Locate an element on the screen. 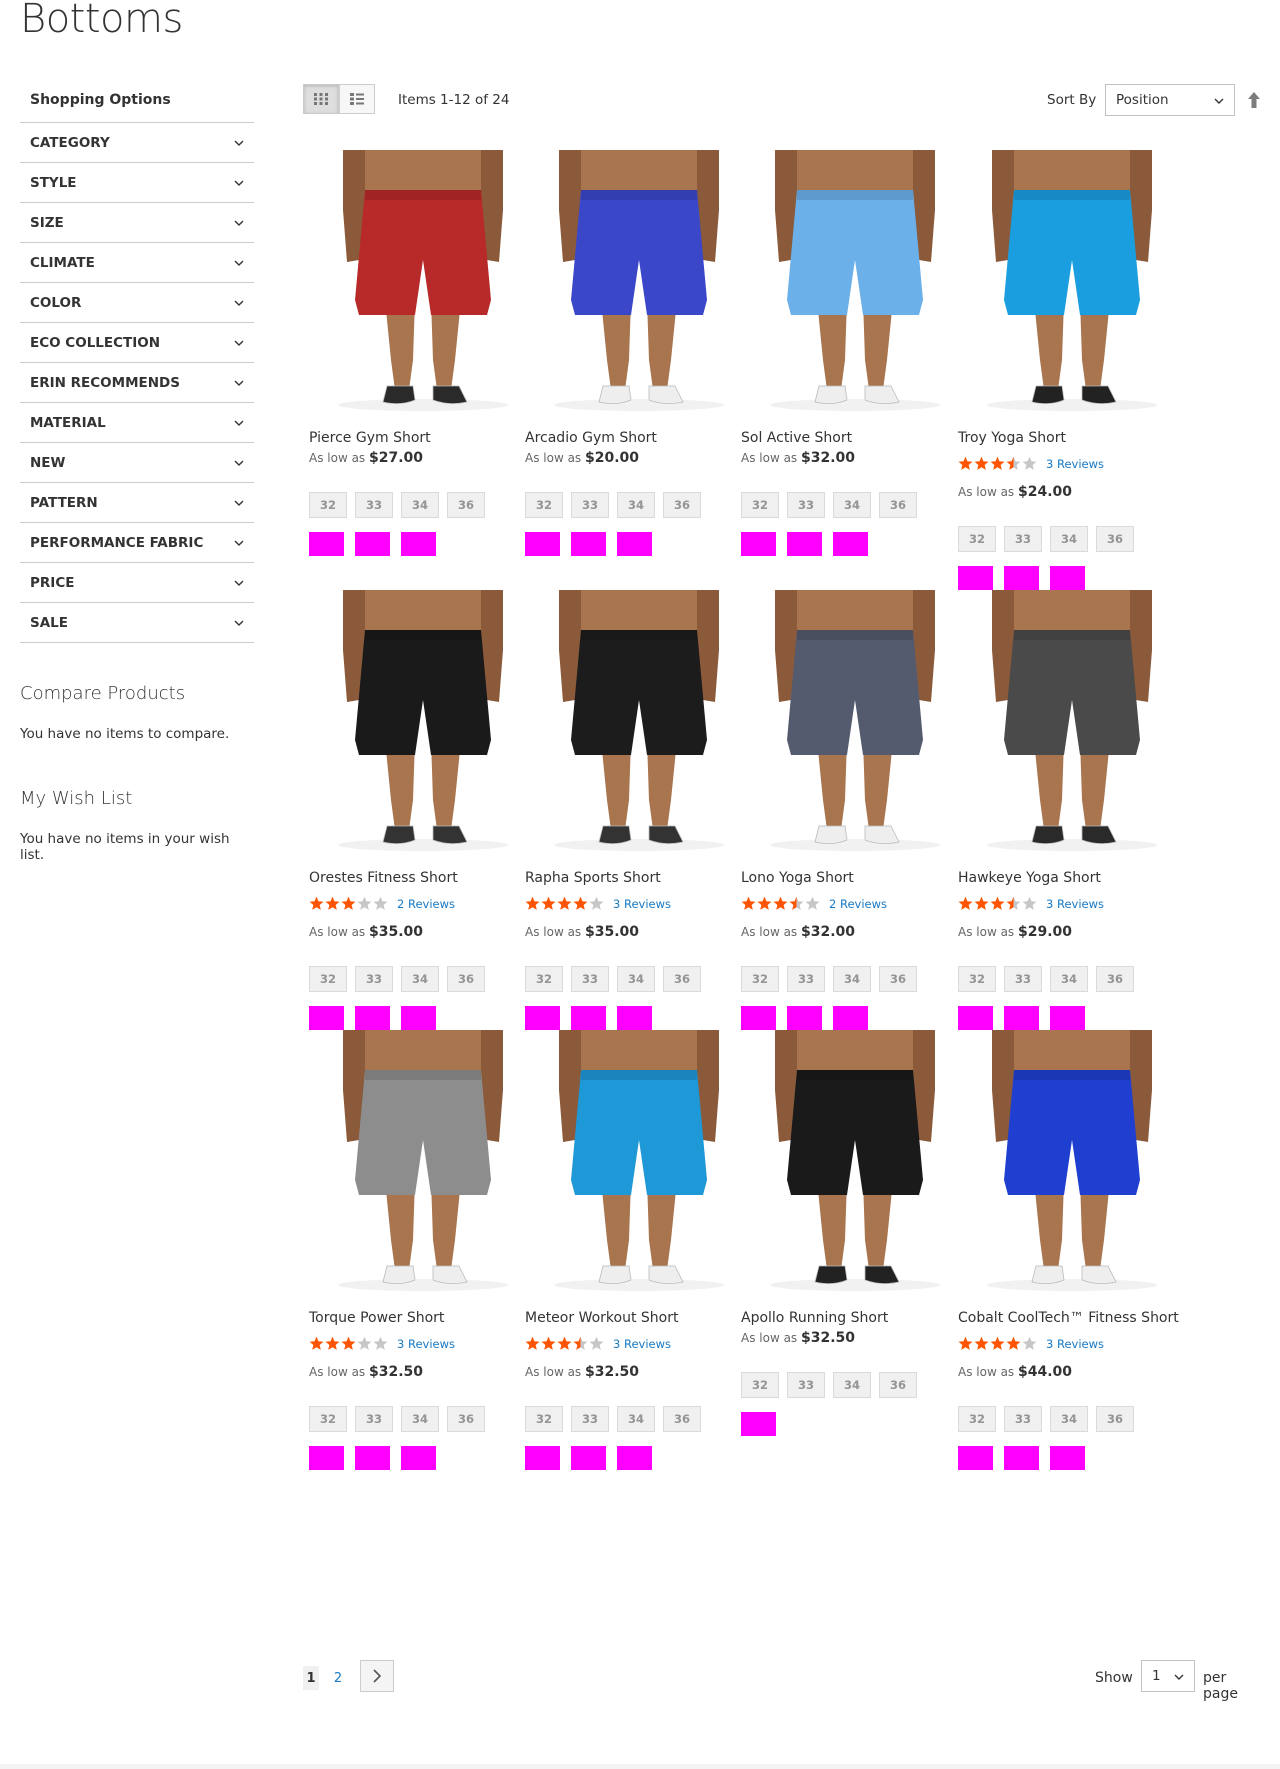  filter-price: PRICE is located at coordinates (137, 583).